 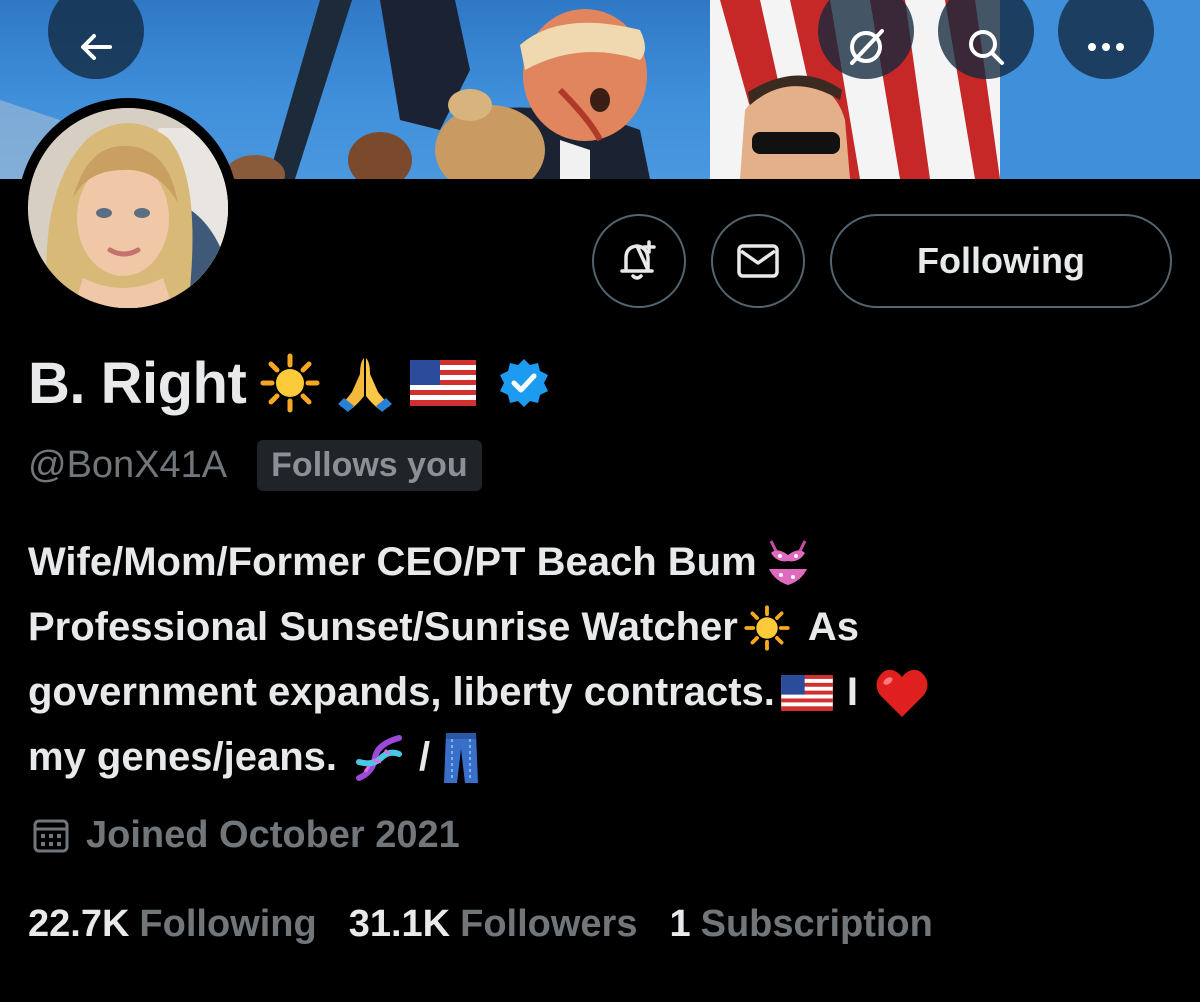 What do you see at coordinates (816, 923) in the screenshot?
I see `subscriptions-label: Subscription` at bounding box center [816, 923].